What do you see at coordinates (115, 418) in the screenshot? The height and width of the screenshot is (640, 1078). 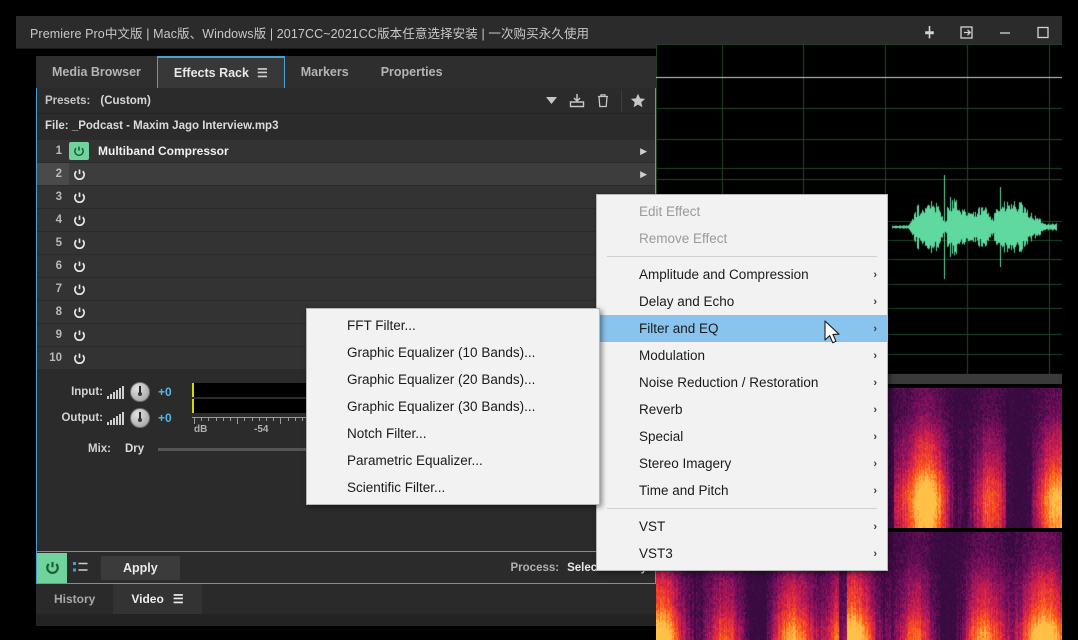 I see `output-level-icon` at bounding box center [115, 418].